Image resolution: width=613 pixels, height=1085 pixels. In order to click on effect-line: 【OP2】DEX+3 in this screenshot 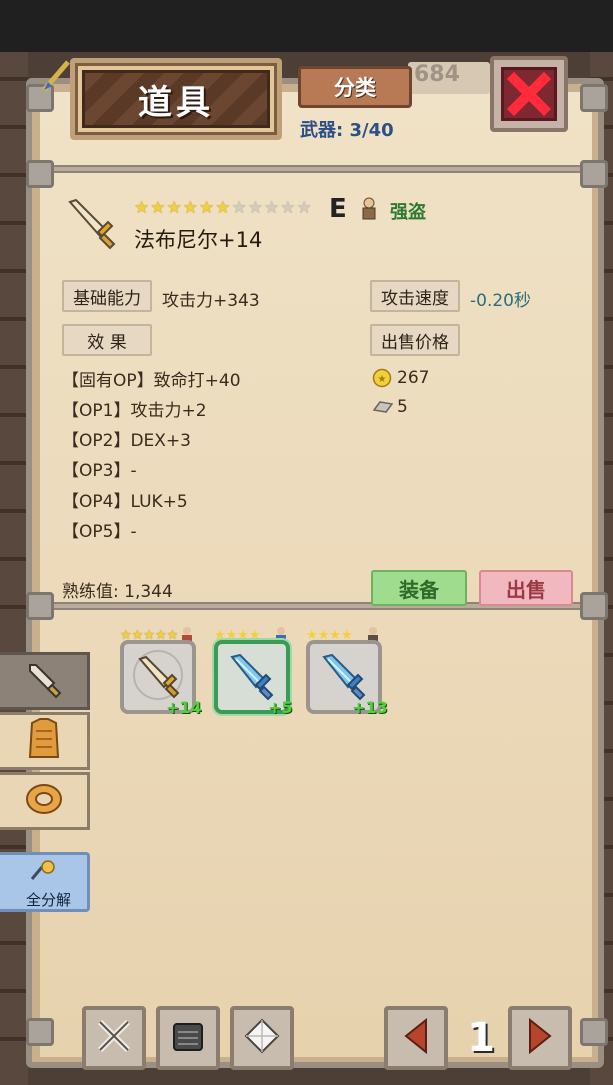, I will do `click(126, 441)`.